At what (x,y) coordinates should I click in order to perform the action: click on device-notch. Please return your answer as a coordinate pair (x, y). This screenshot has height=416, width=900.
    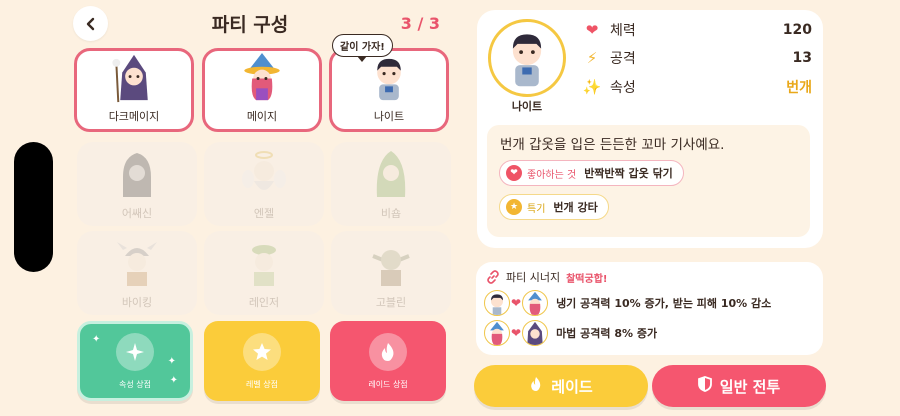
    Looking at the image, I should click on (33, 207).